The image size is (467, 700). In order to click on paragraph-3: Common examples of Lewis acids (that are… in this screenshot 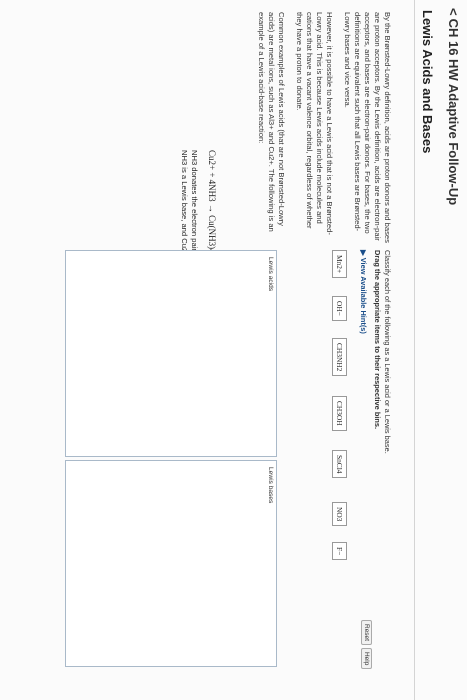, I will do `click(271, 122)`.